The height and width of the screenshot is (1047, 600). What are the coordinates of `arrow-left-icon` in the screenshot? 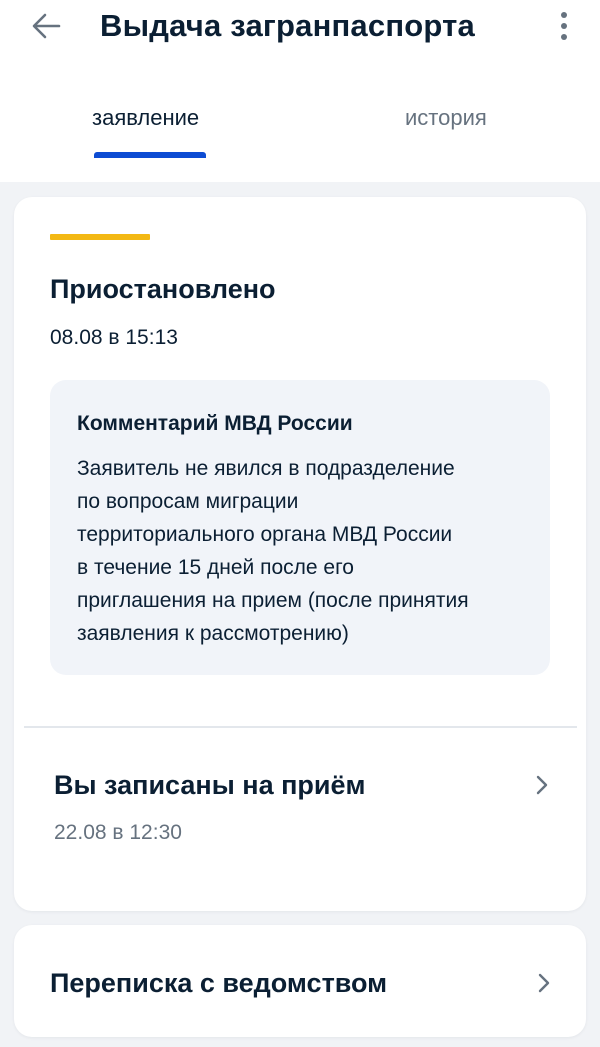 It's located at (46, 26).